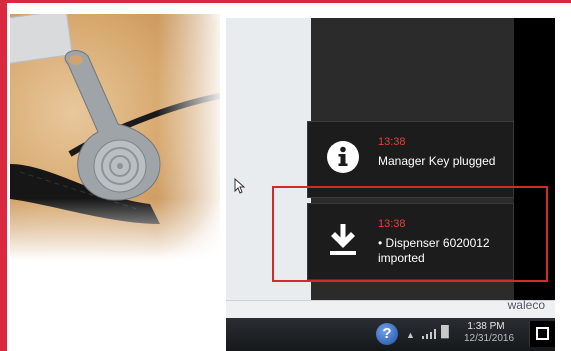 This screenshot has width=571, height=351. Describe the element at coordinates (410, 335) in the screenshot. I see `tray-expand-icon: ▲` at that location.